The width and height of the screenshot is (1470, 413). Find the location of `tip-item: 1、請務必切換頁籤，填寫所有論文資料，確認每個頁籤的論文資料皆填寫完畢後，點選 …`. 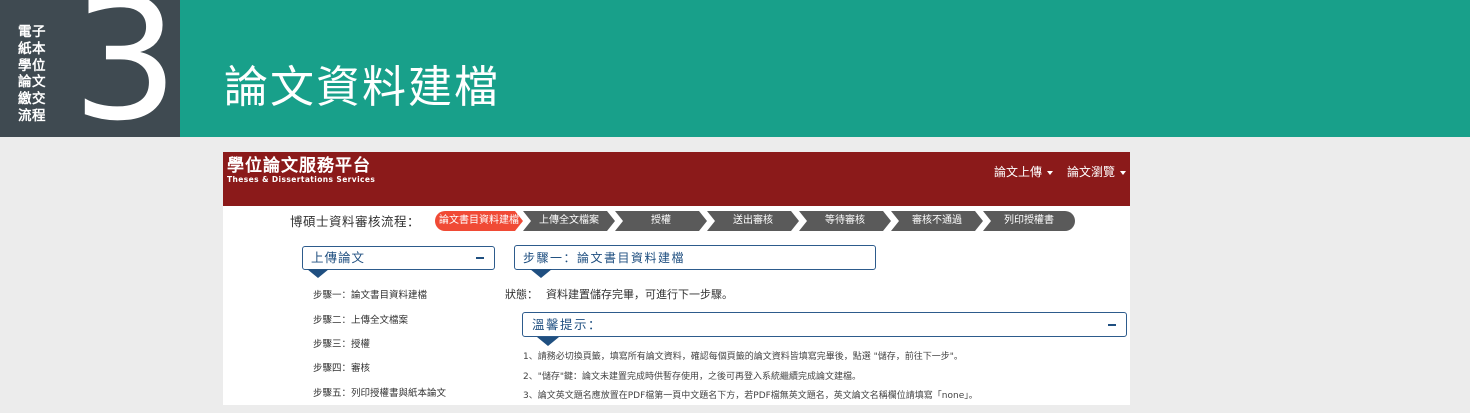

tip-item: 1、請務必切換頁籤，填寫所有論文資料，確認每個頁籤的論文資料皆填寫完畢後，點選 … is located at coordinates (743, 357).